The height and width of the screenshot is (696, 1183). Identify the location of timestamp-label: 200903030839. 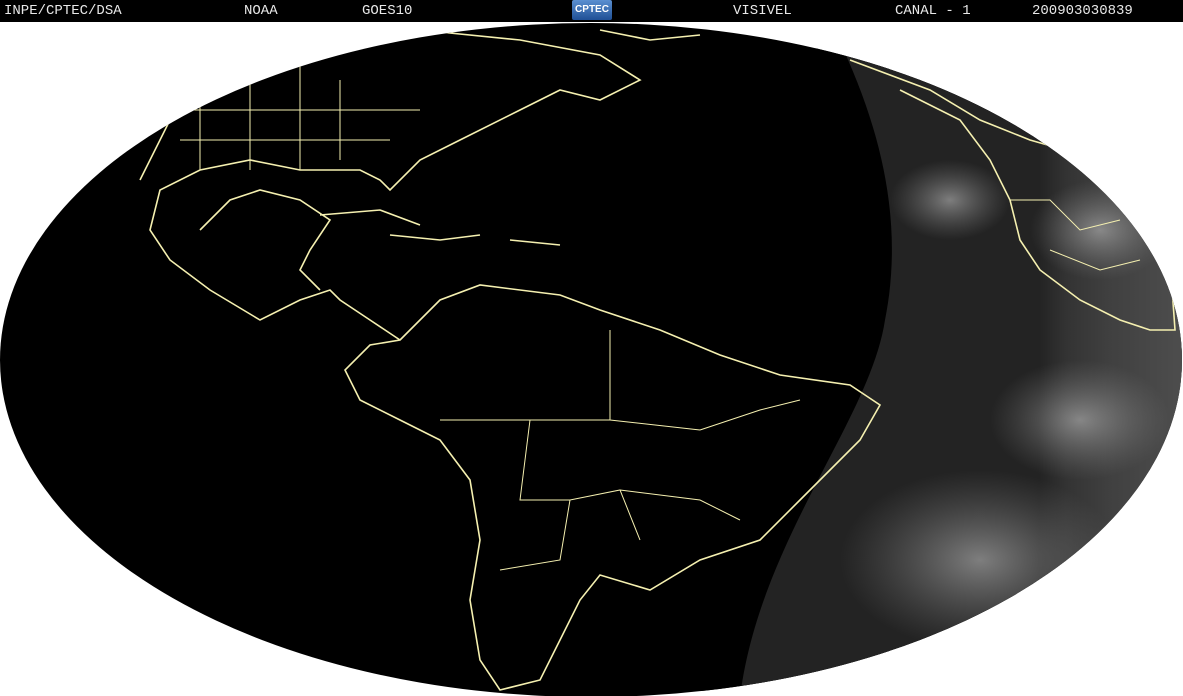
(1082, 11).